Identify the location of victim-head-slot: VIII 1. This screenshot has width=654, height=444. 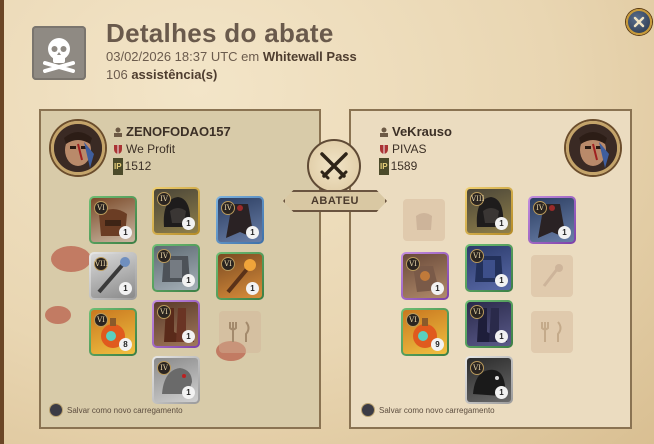
(489, 211).